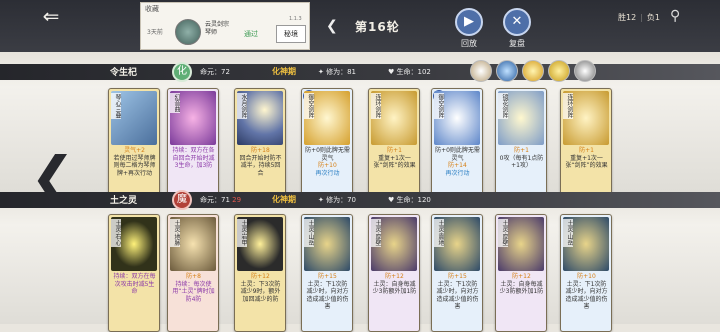 This screenshot has height=332, width=720. Describe the element at coordinates (332, 26) in the screenshot. I see `prev-round-icon: ❮` at that location.